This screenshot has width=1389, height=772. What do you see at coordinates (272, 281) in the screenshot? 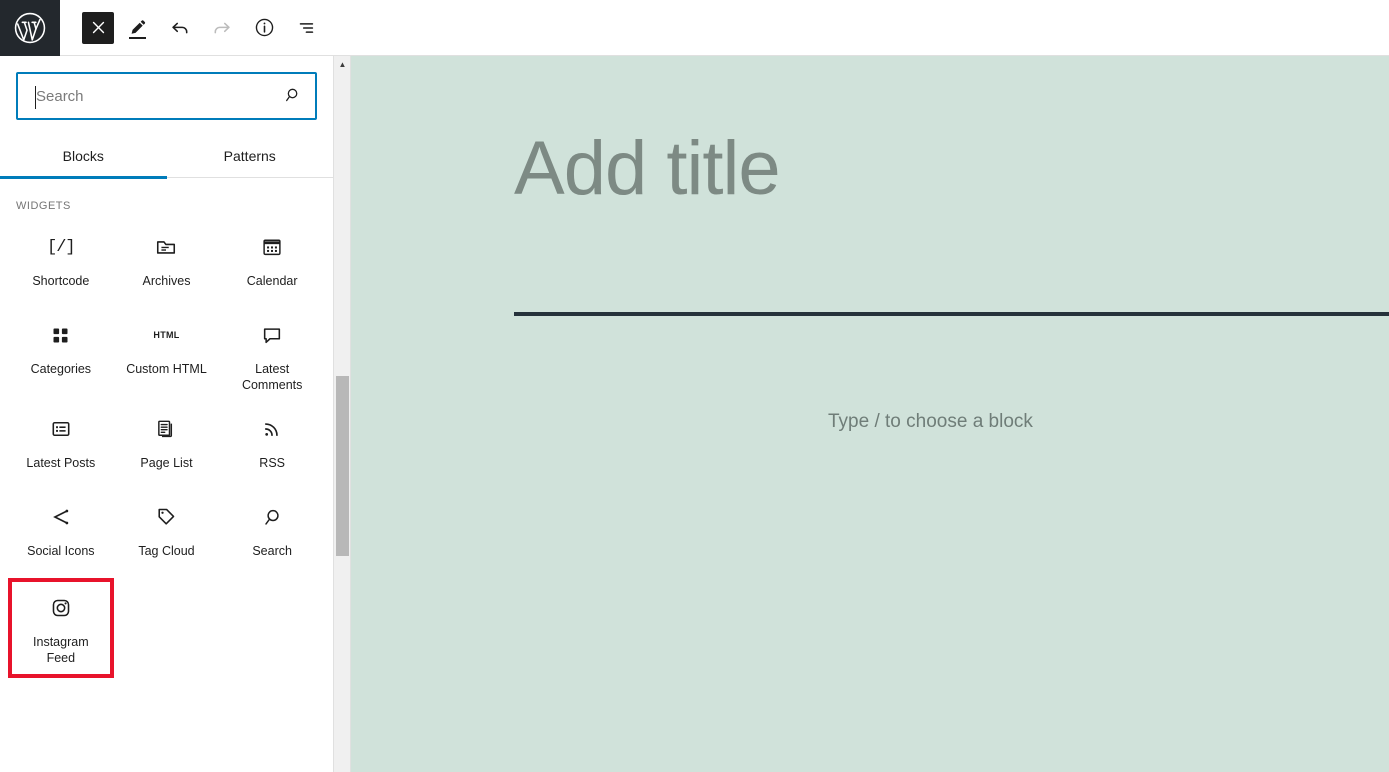
I see `block-label: Calendar` at bounding box center [272, 281].